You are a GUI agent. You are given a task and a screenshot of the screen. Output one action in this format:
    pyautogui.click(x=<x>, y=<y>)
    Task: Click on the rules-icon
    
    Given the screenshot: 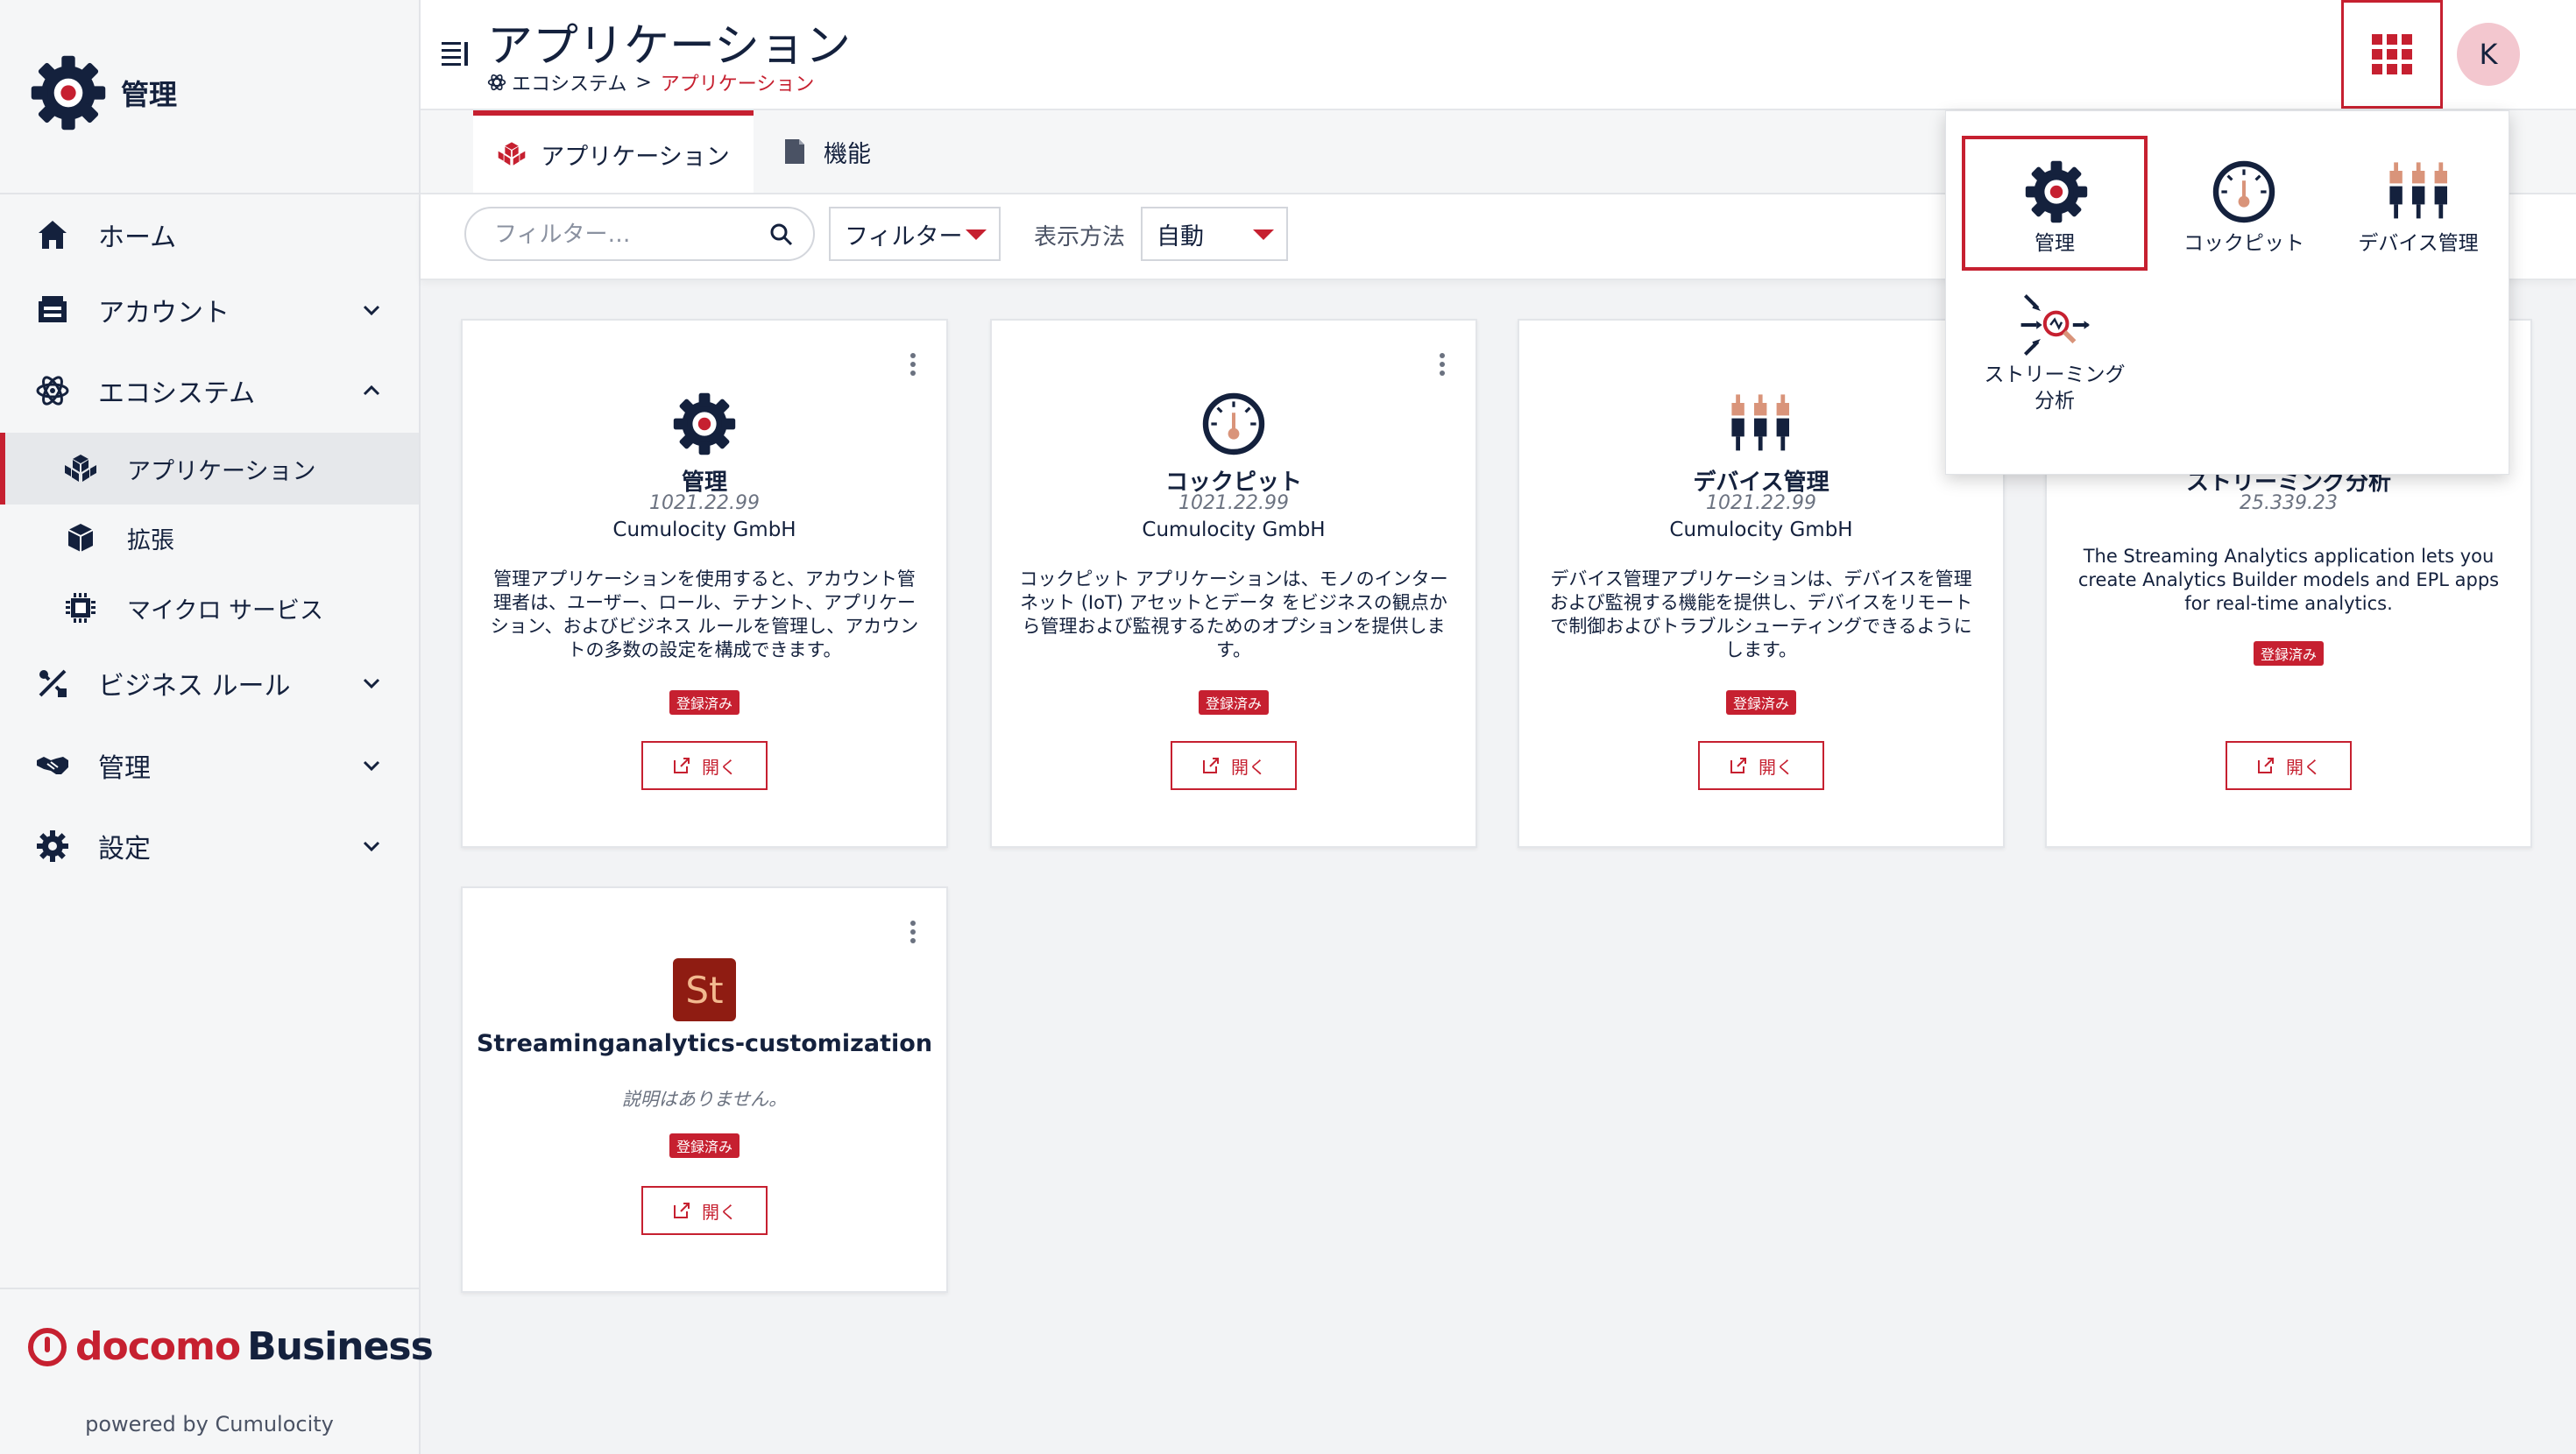 What is the action you would take?
    pyautogui.click(x=52, y=683)
    